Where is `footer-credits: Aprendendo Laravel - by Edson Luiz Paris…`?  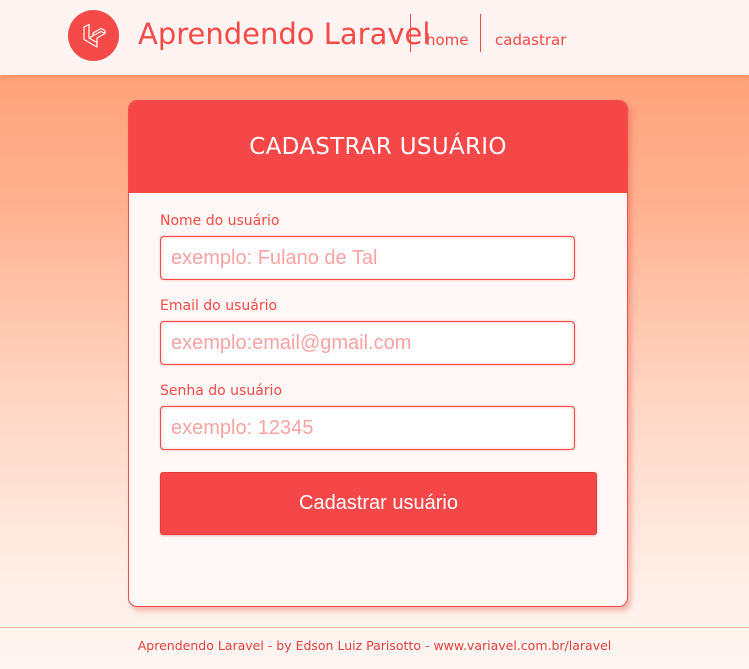
footer-credits: Aprendendo Laravel - by Edson Luiz Paris… is located at coordinates (374, 645).